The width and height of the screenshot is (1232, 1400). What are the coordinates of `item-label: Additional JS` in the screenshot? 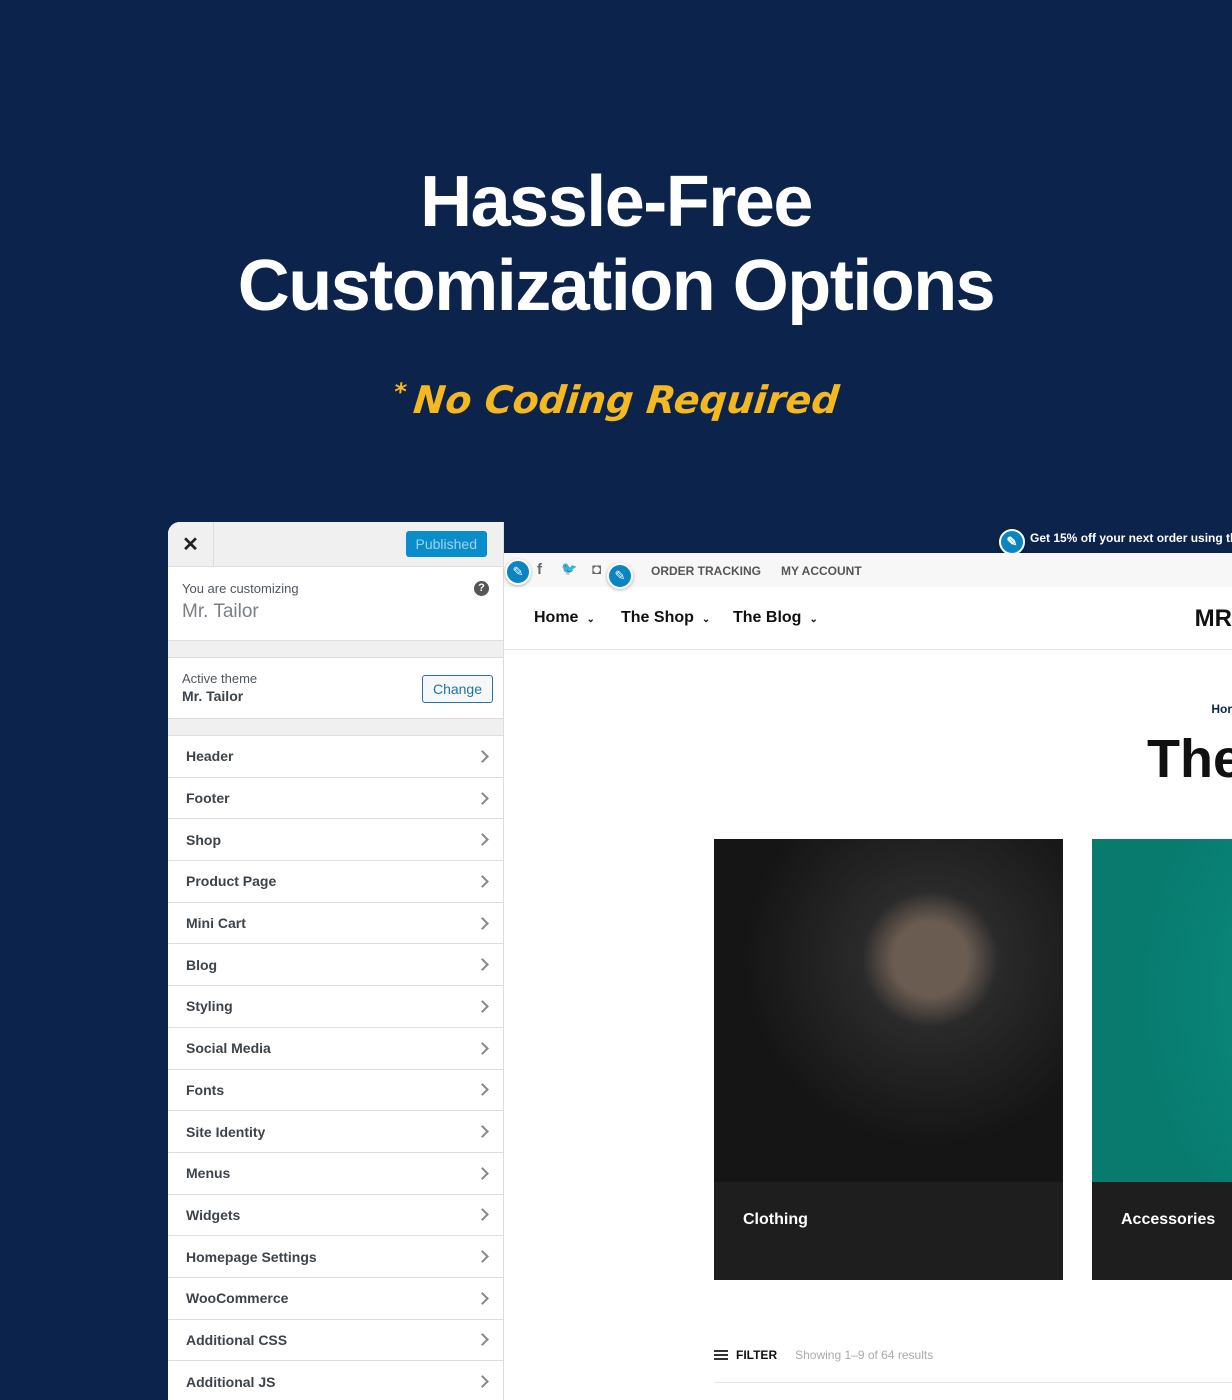 It's located at (231, 1381).